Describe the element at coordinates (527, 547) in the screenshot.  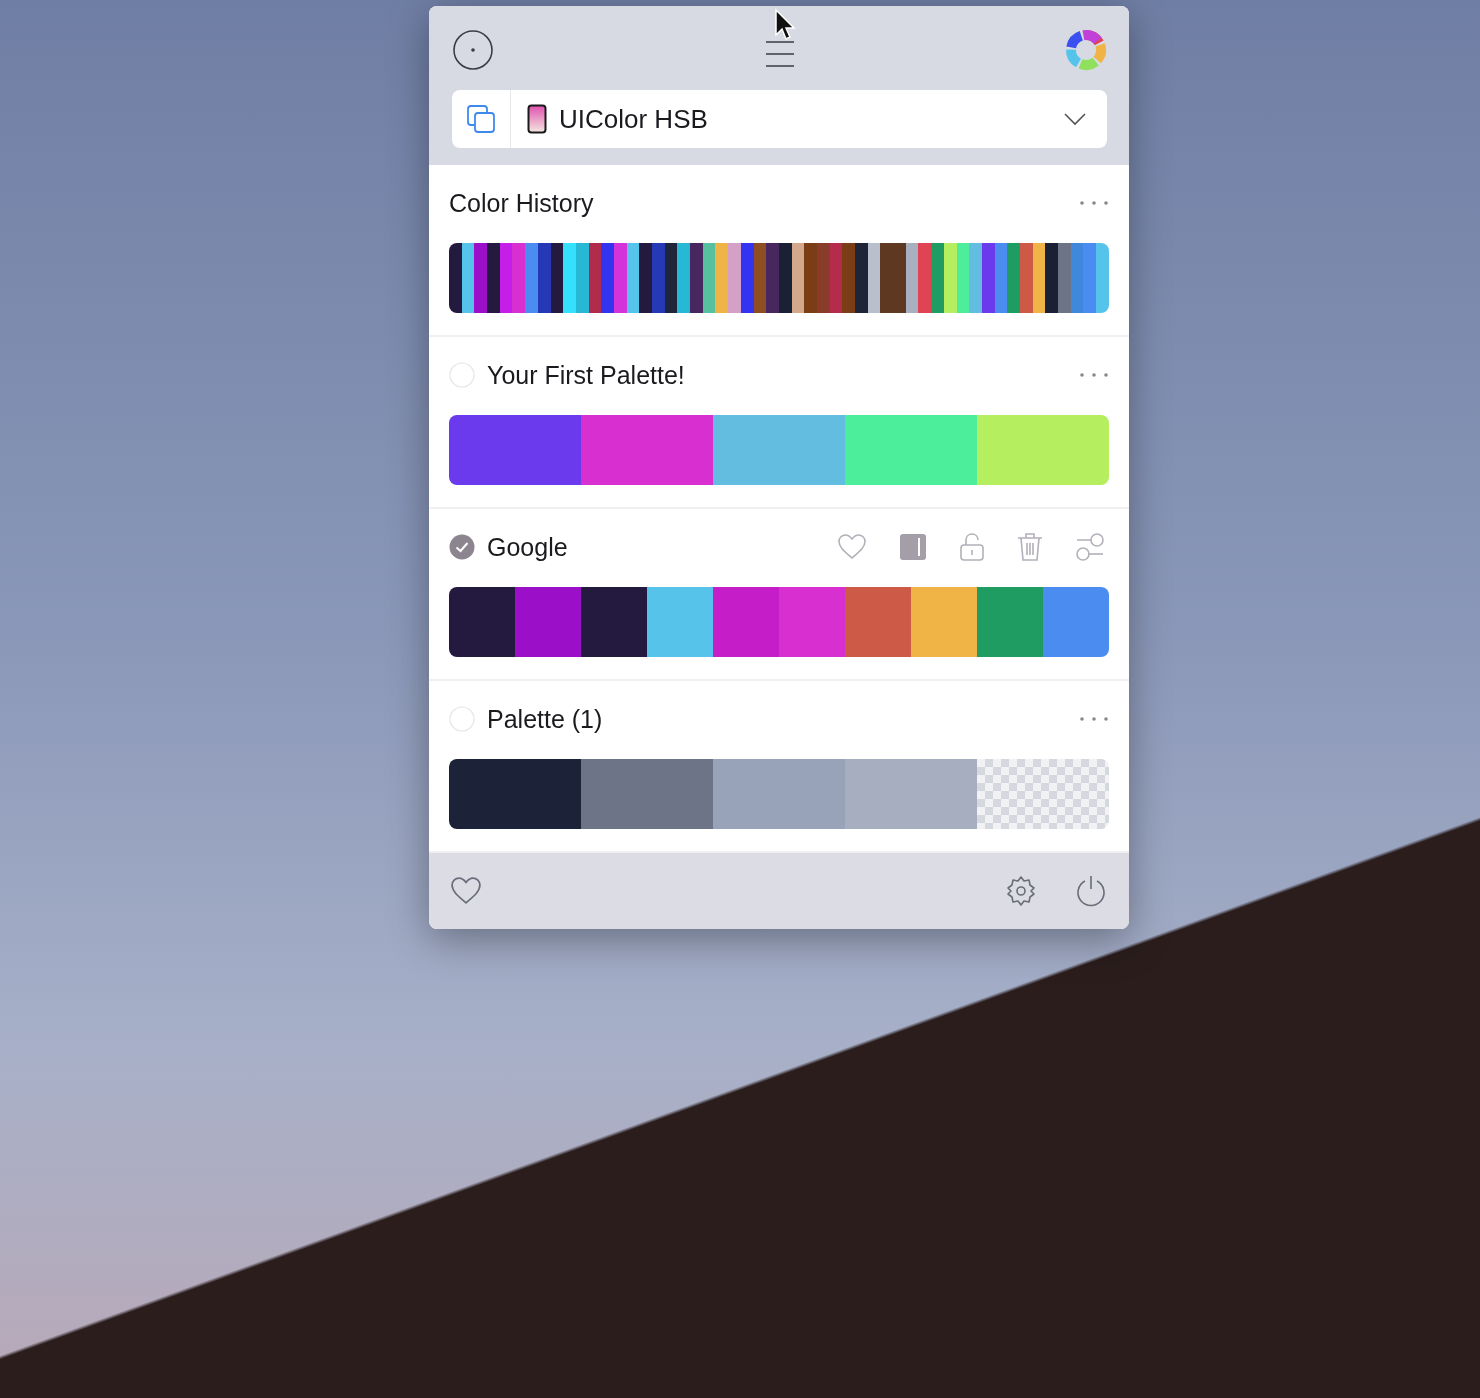
I see `palette-name: Google` at that location.